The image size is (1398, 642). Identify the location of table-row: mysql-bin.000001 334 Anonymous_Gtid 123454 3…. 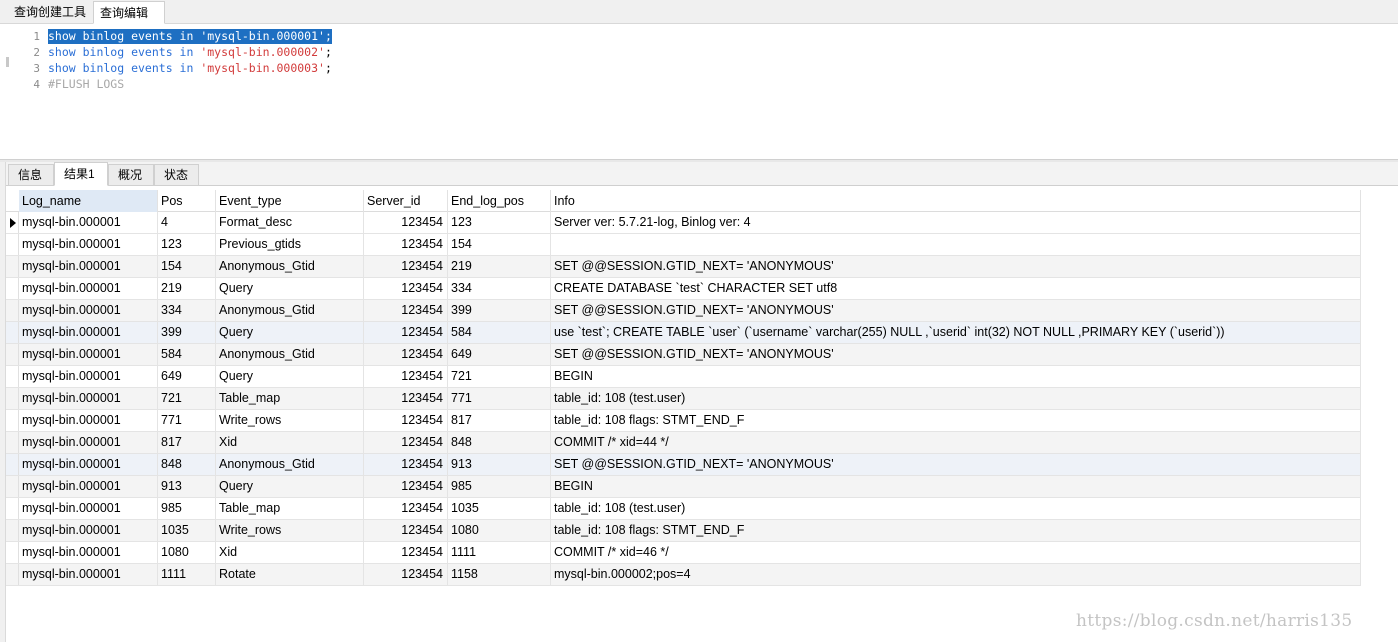
(683, 311).